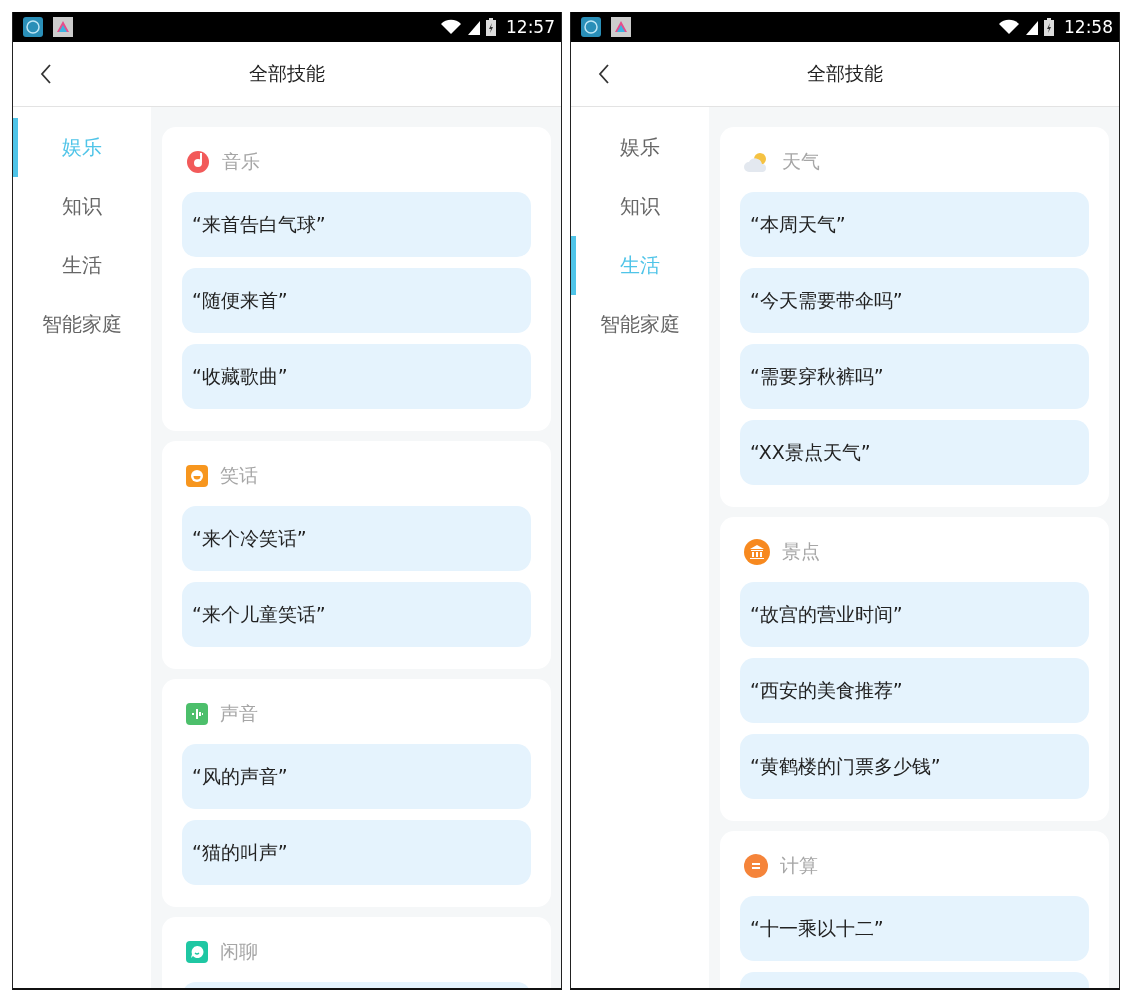 Image resolution: width=1133 pixels, height=1002 pixels. What do you see at coordinates (1088, 27) in the screenshot?
I see `status-time: 12:58` at bounding box center [1088, 27].